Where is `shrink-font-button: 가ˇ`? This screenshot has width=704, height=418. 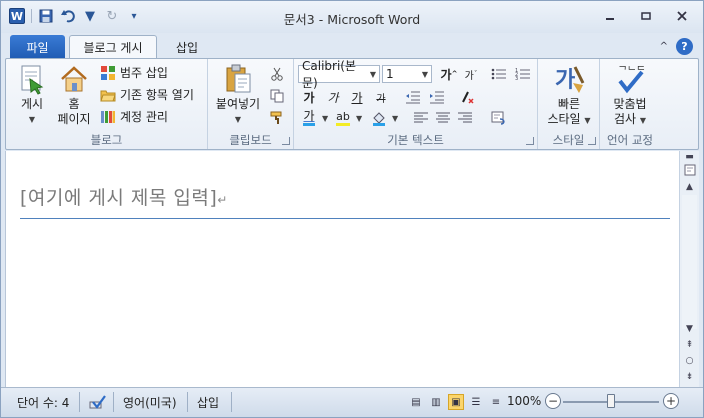 shrink-font-button: 가ˇ is located at coordinates (471, 74).